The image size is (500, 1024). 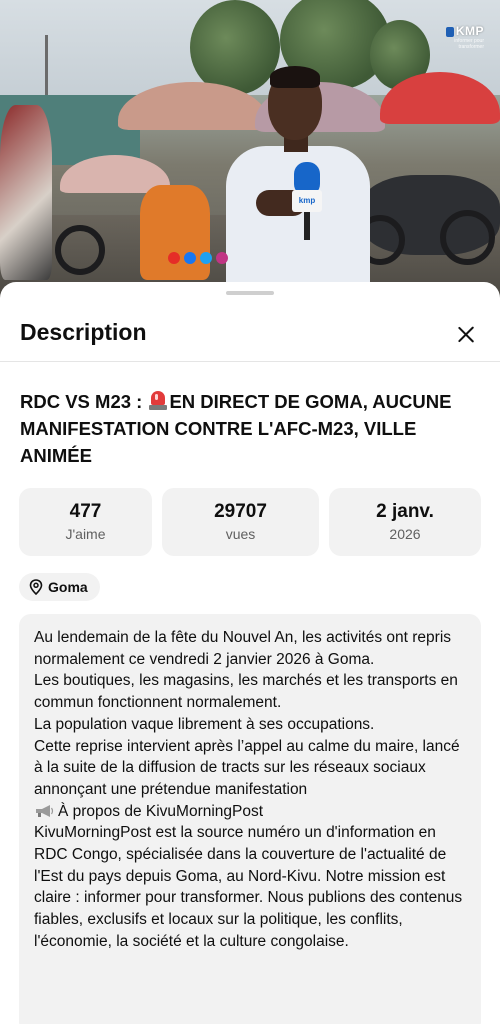 What do you see at coordinates (469, 31) in the screenshot?
I see `watermark-logo-text: KMP` at bounding box center [469, 31].